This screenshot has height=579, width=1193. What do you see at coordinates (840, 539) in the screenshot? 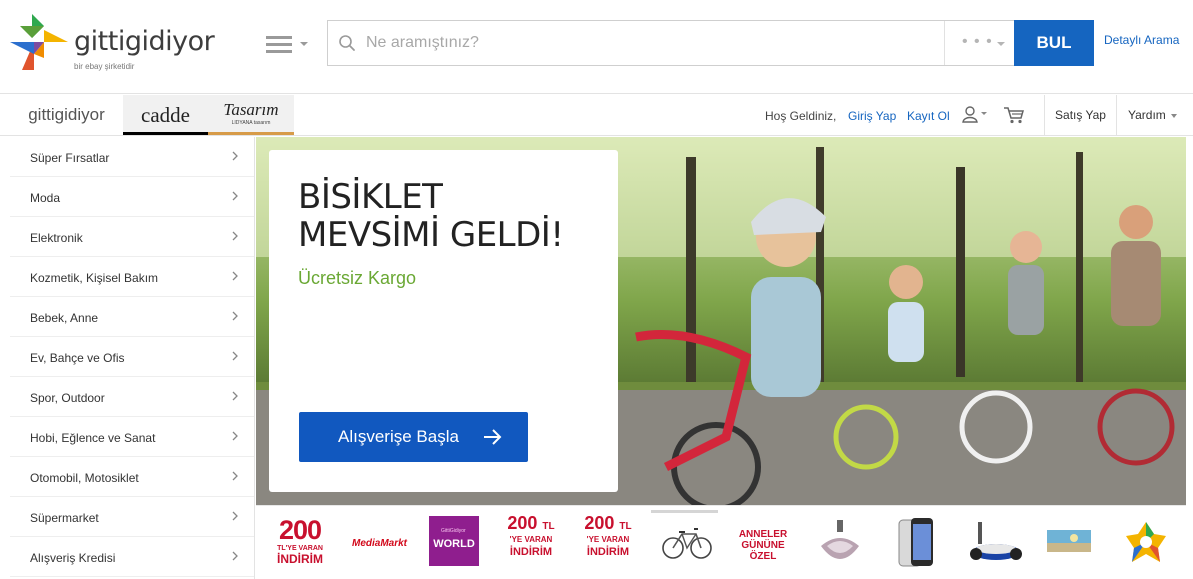
I see `perfume-icon` at bounding box center [840, 539].